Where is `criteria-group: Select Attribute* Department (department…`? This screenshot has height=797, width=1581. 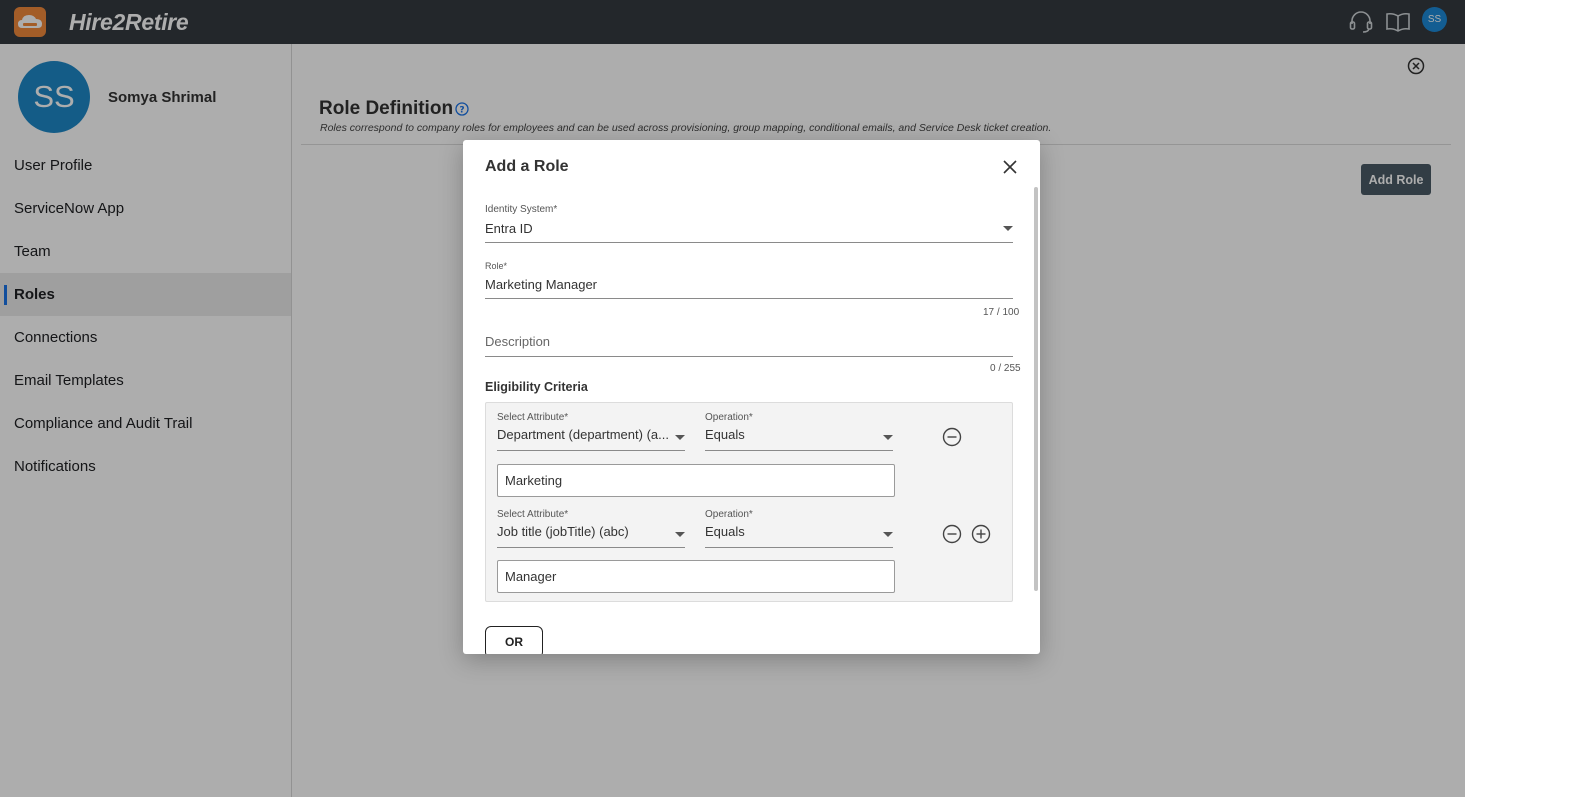 criteria-group: Select Attribute* Department (department… is located at coordinates (749, 502).